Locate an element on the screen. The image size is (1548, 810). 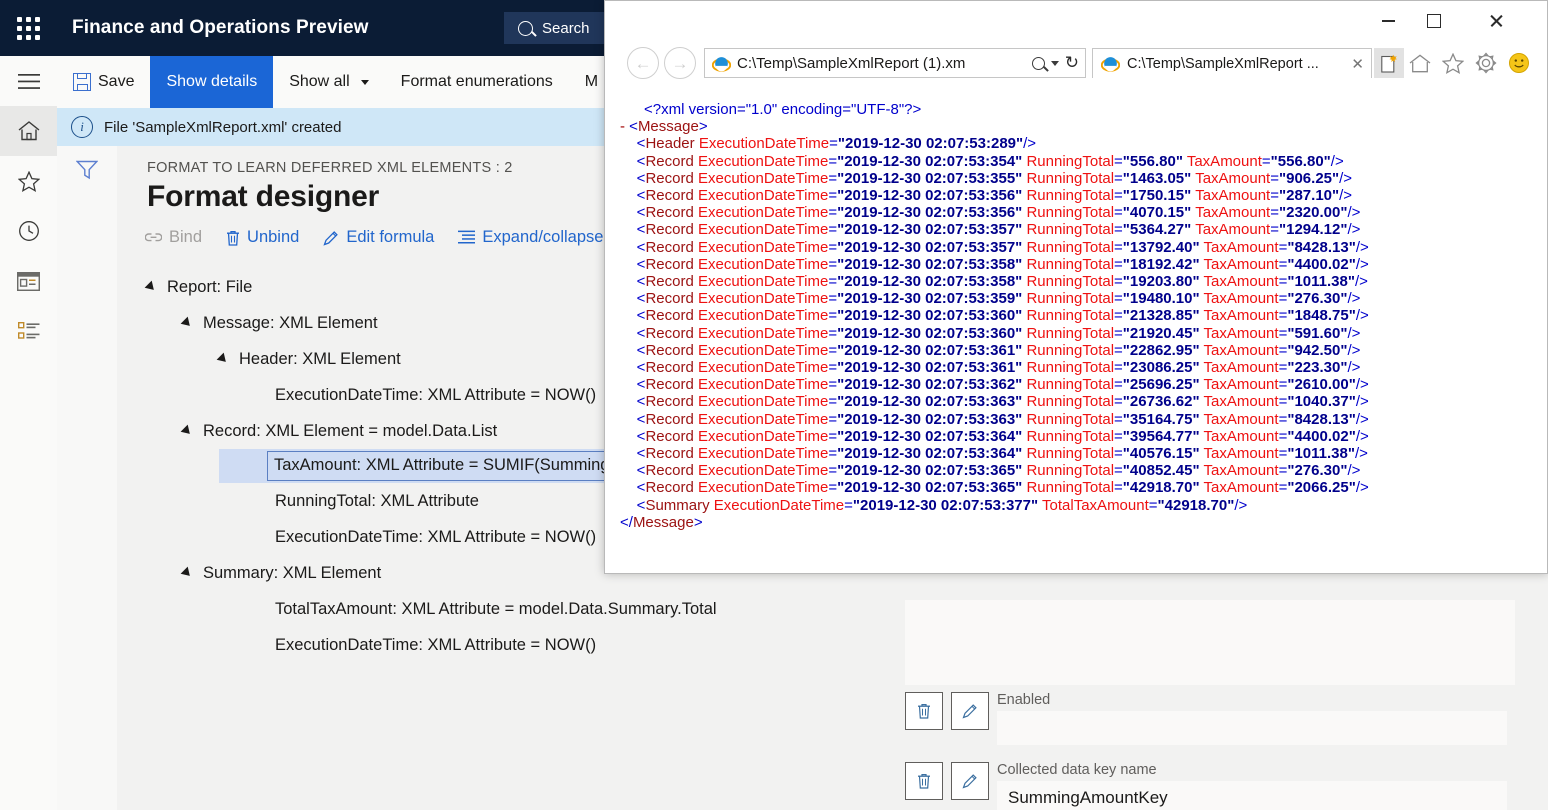
edit-formula-action-label: Edit formula is located at coordinates (390, 237).